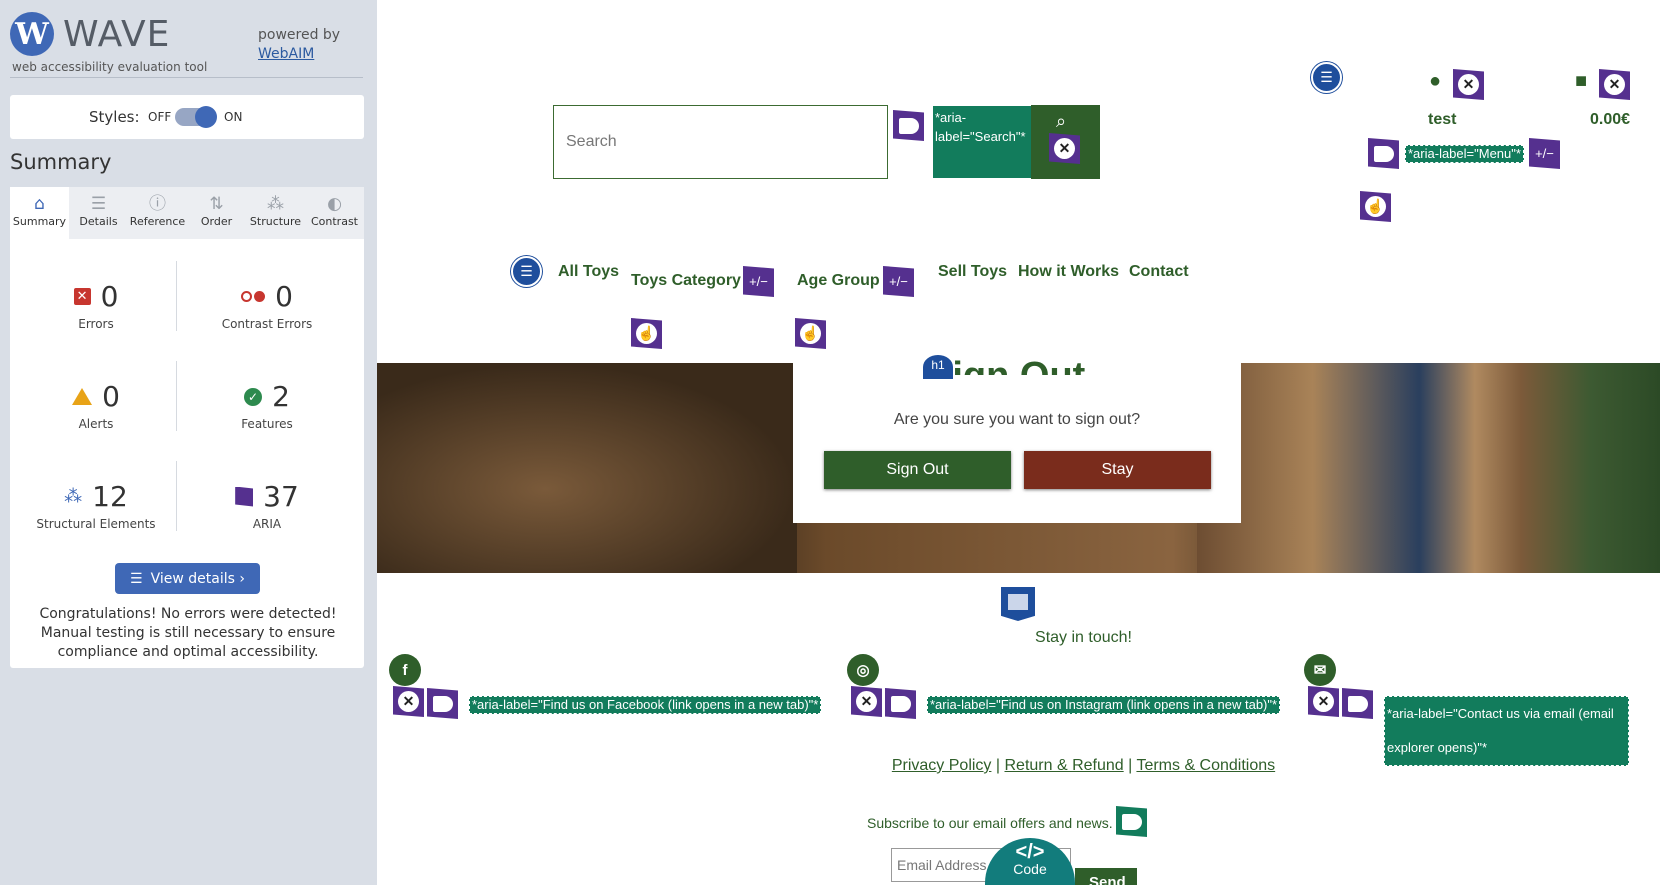 This screenshot has width=1660, height=885. I want to click on tab-label: Structure, so click(275, 221).